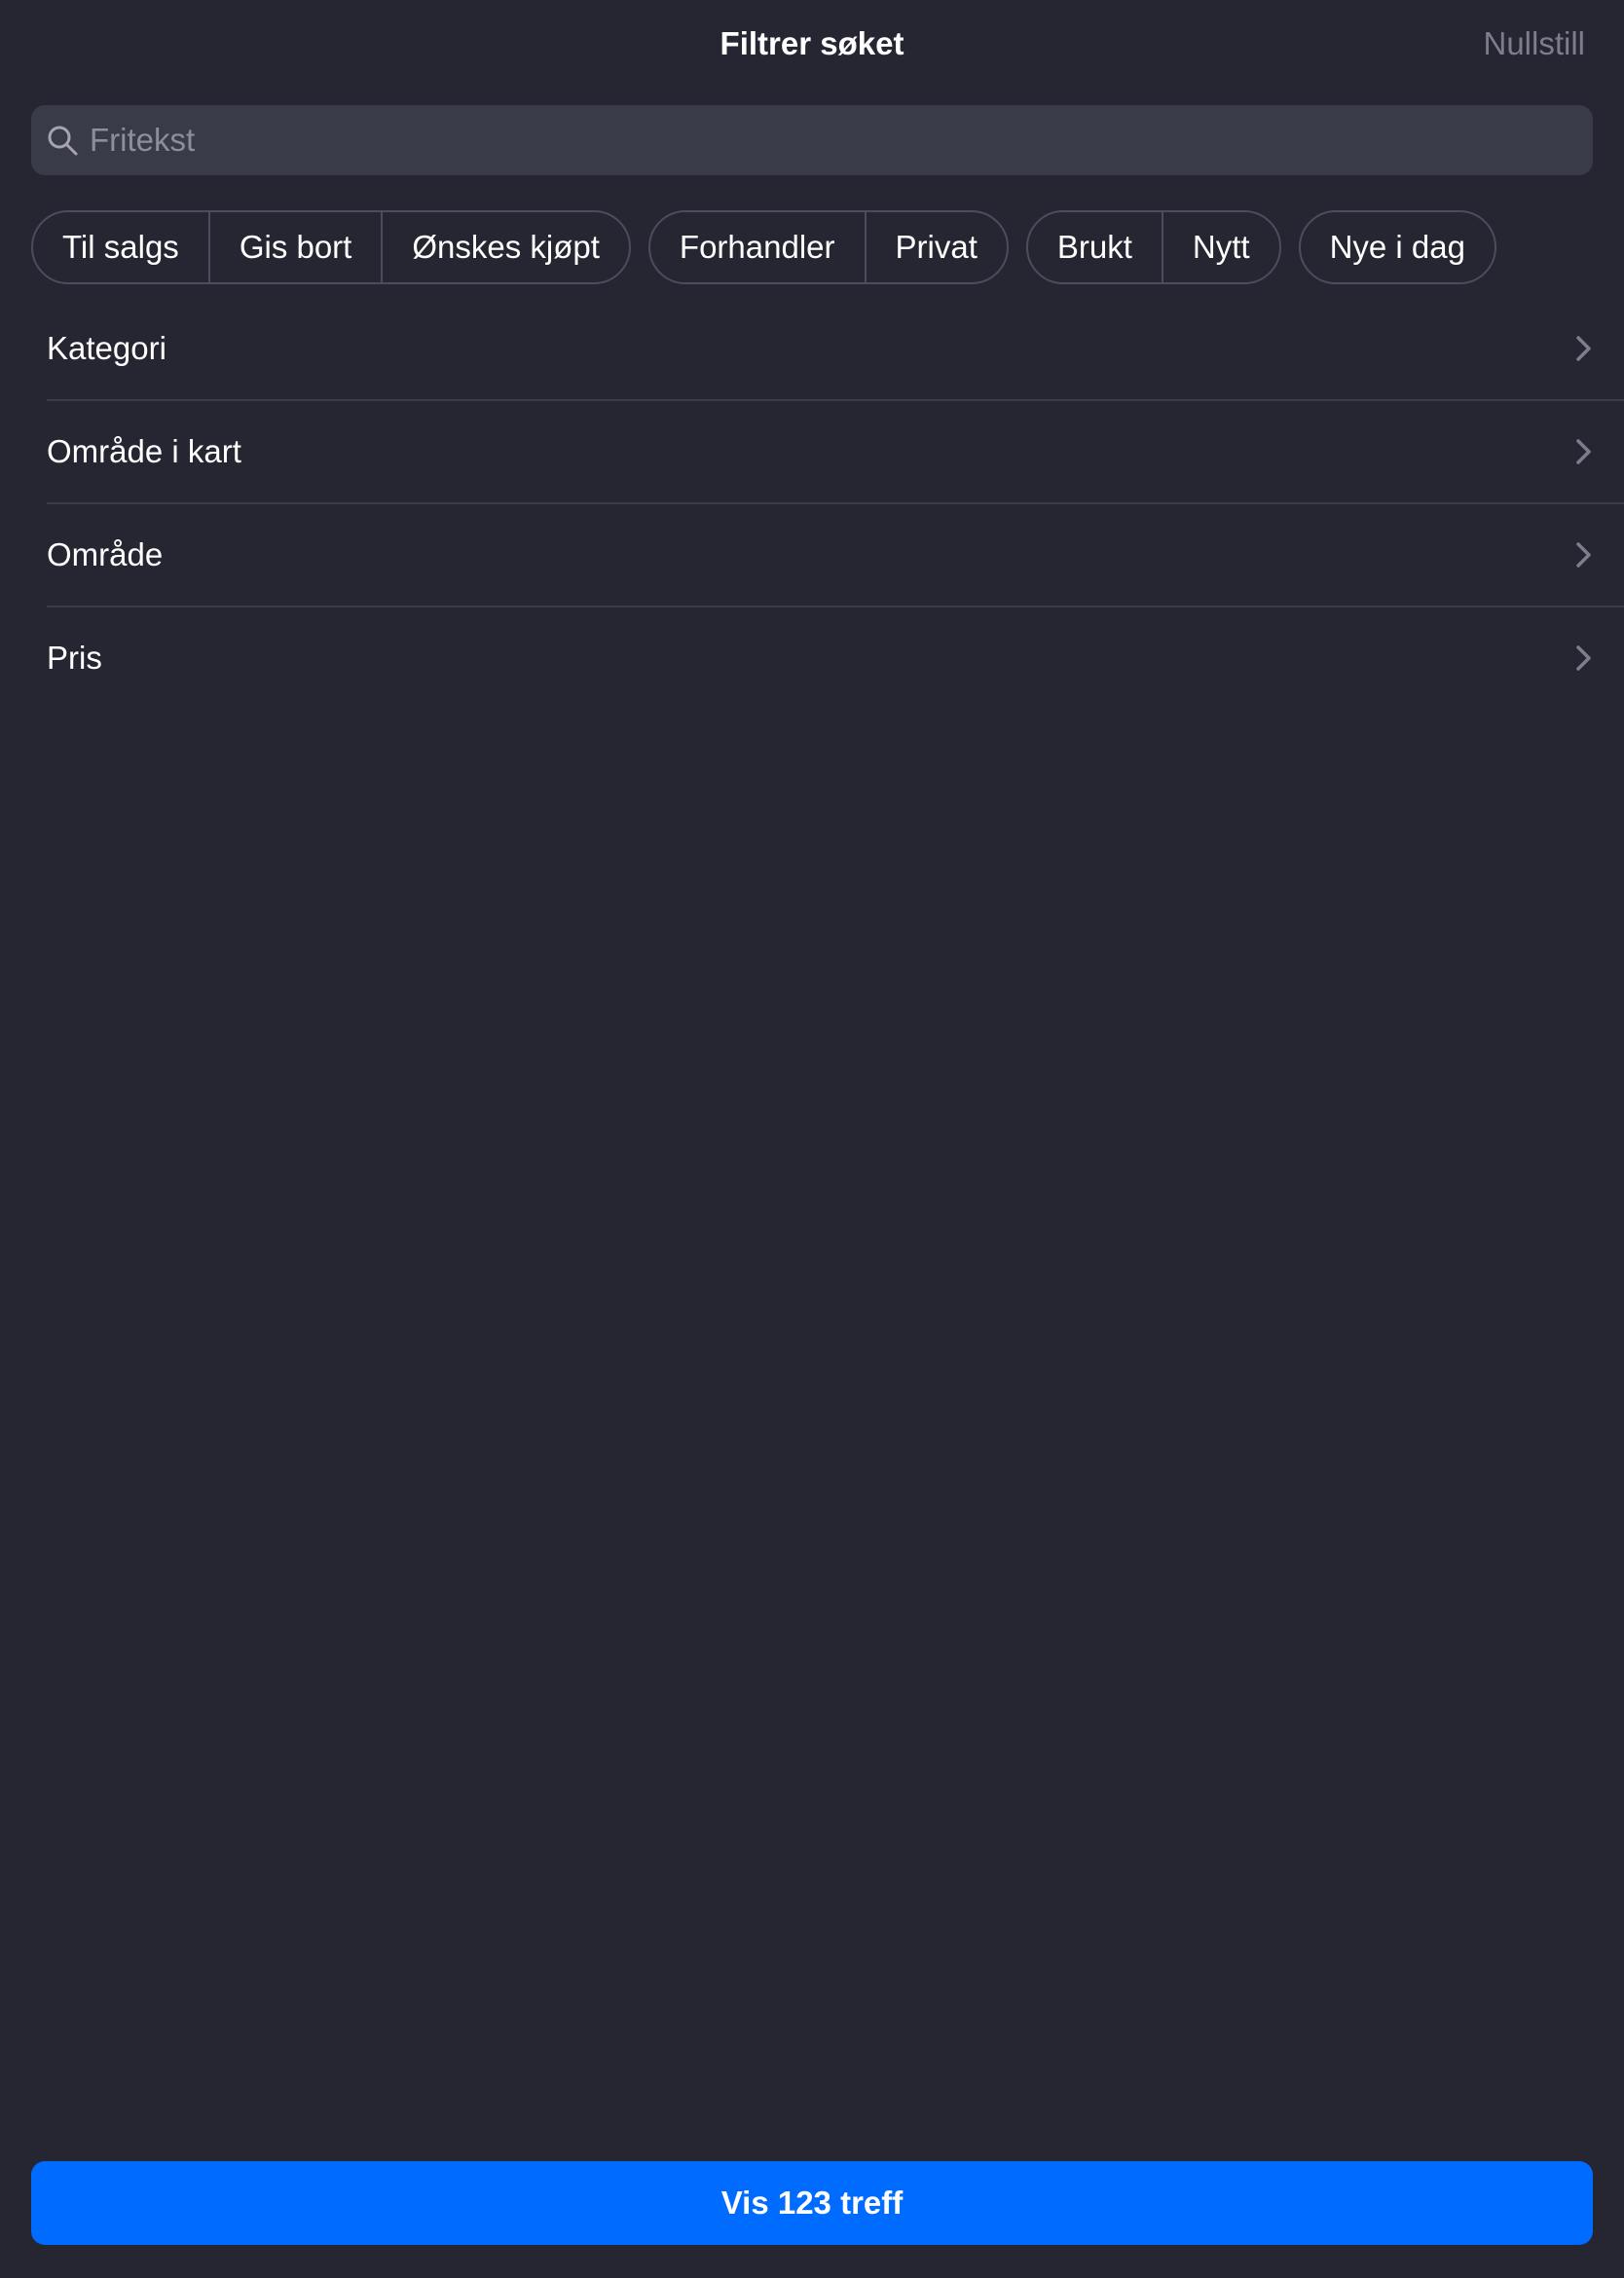  What do you see at coordinates (106, 348) in the screenshot?
I see `filter-label: Kategori` at bounding box center [106, 348].